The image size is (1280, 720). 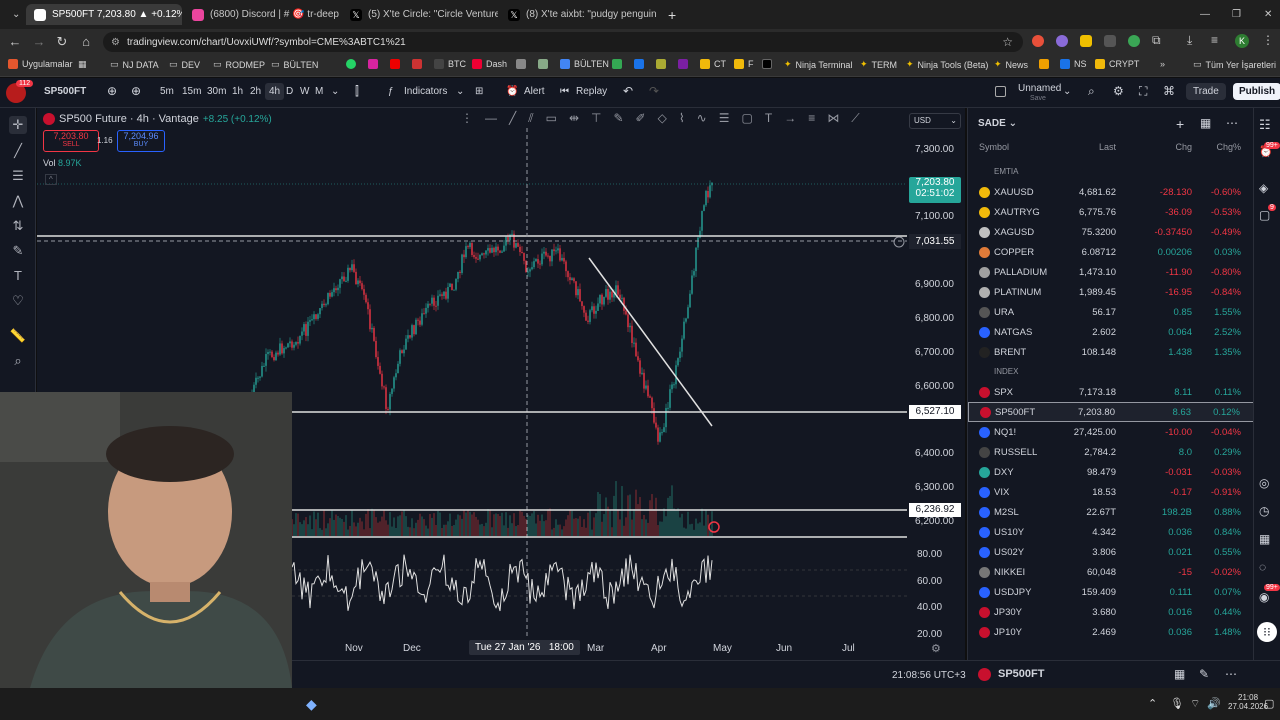 I want to click on puzzle-icon: ⧉, so click(x=1156, y=40).